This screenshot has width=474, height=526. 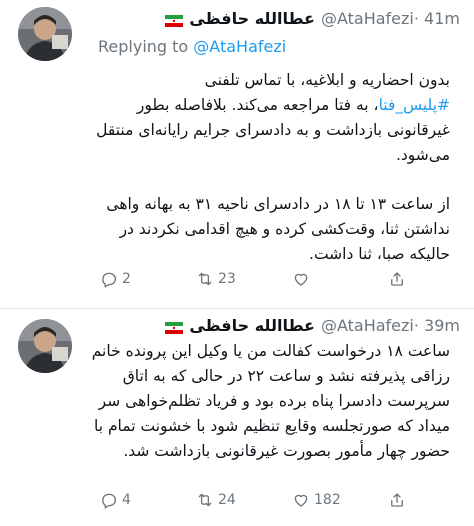 What do you see at coordinates (340, 279) in the screenshot?
I see `like-button` at bounding box center [340, 279].